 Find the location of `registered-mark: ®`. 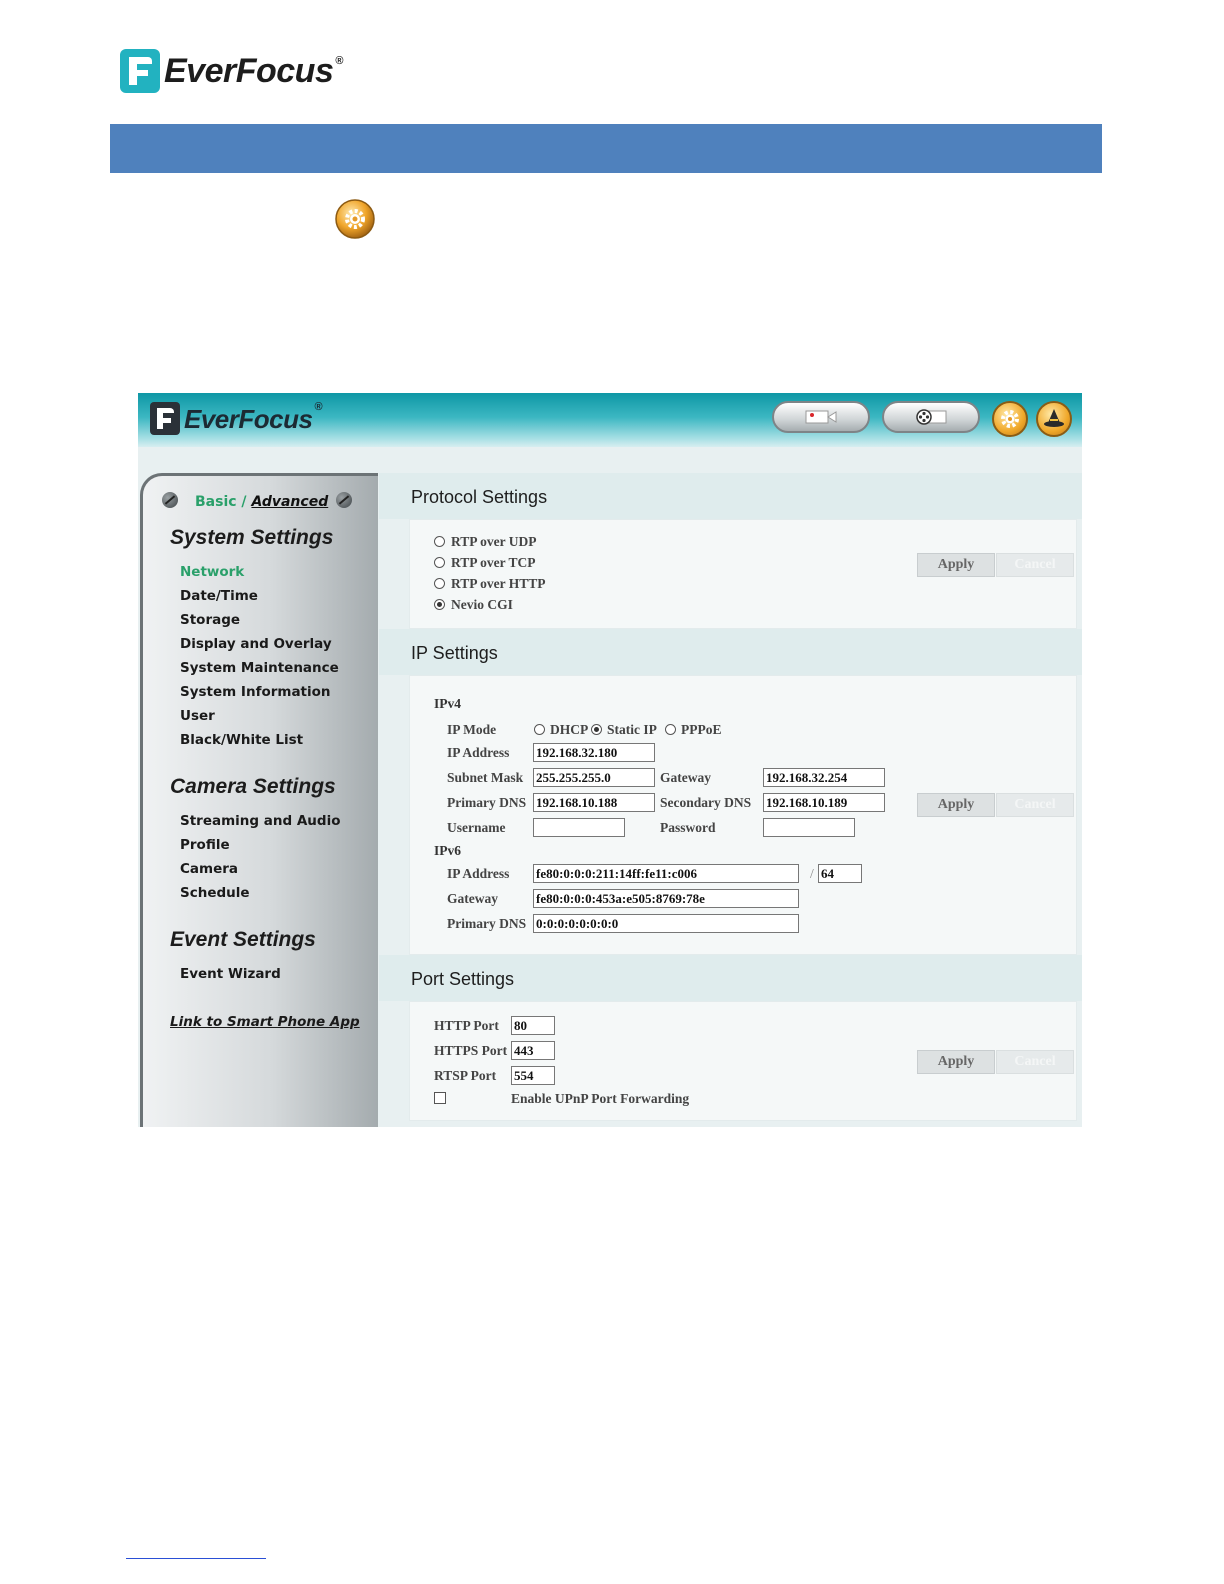

registered-mark: ® is located at coordinates (339, 60).